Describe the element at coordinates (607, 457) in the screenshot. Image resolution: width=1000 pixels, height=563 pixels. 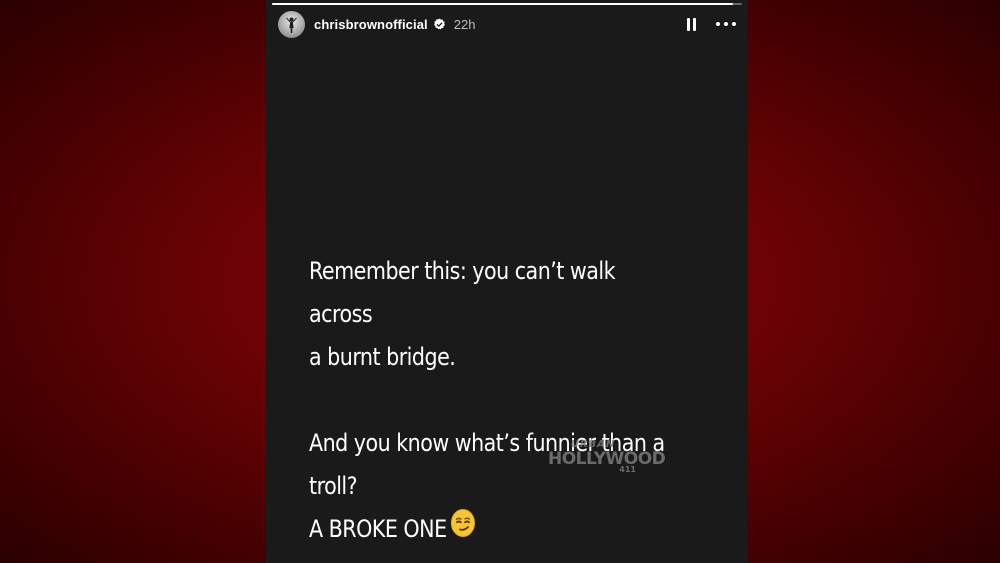
I see `watermark-logo: URBAN HOLLYWOOD 411` at that location.